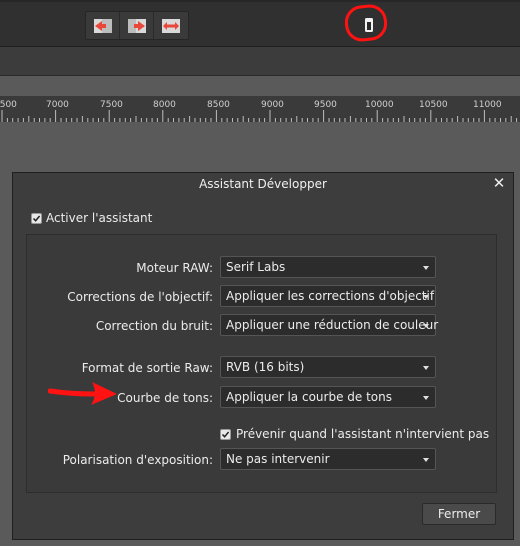 The height and width of the screenshot is (546, 520). What do you see at coordinates (164, 105) in the screenshot?
I see `ruler-label: 8000` at bounding box center [164, 105].